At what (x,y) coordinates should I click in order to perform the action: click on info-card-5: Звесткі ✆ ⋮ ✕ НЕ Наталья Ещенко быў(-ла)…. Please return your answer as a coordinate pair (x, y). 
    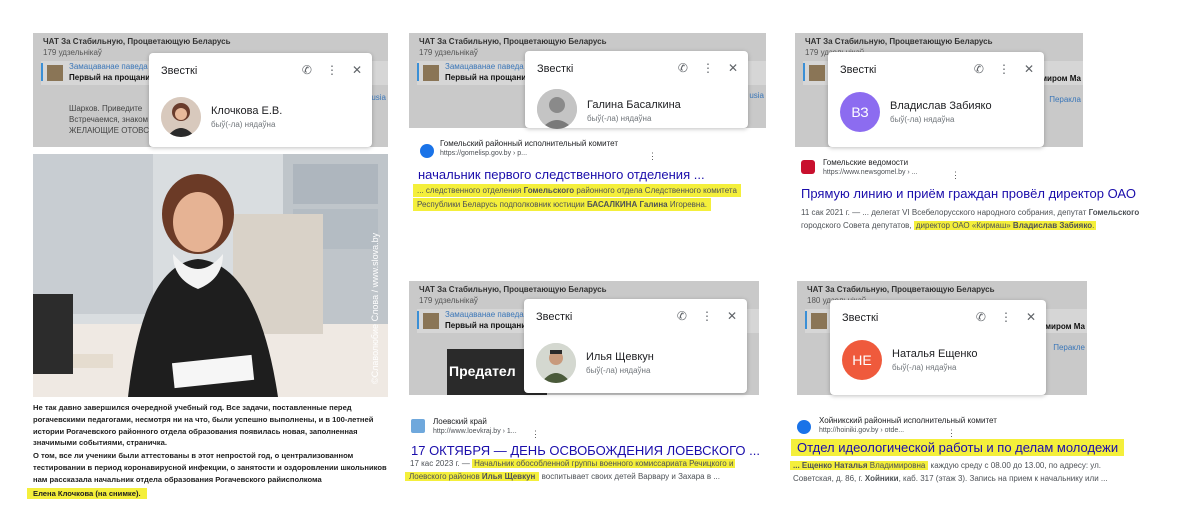
    Looking at the image, I should click on (938, 347).